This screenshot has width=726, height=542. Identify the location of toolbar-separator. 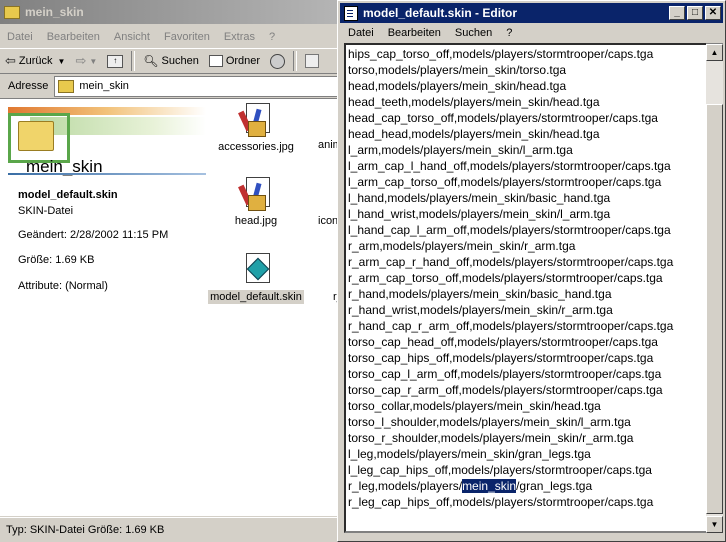
(133, 61).